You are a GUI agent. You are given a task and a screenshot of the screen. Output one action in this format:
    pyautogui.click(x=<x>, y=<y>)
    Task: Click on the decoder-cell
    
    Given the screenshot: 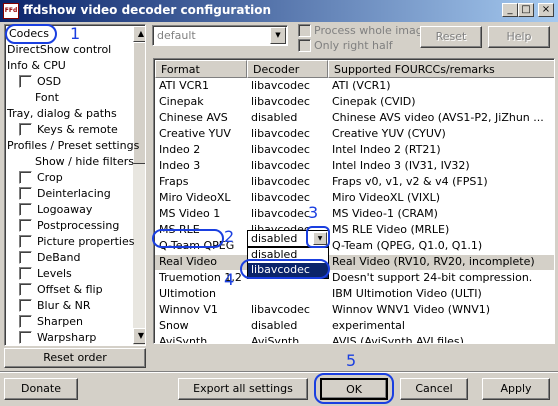 What is the action you would take?
    pyautogui.click(x=287, y=294)
    